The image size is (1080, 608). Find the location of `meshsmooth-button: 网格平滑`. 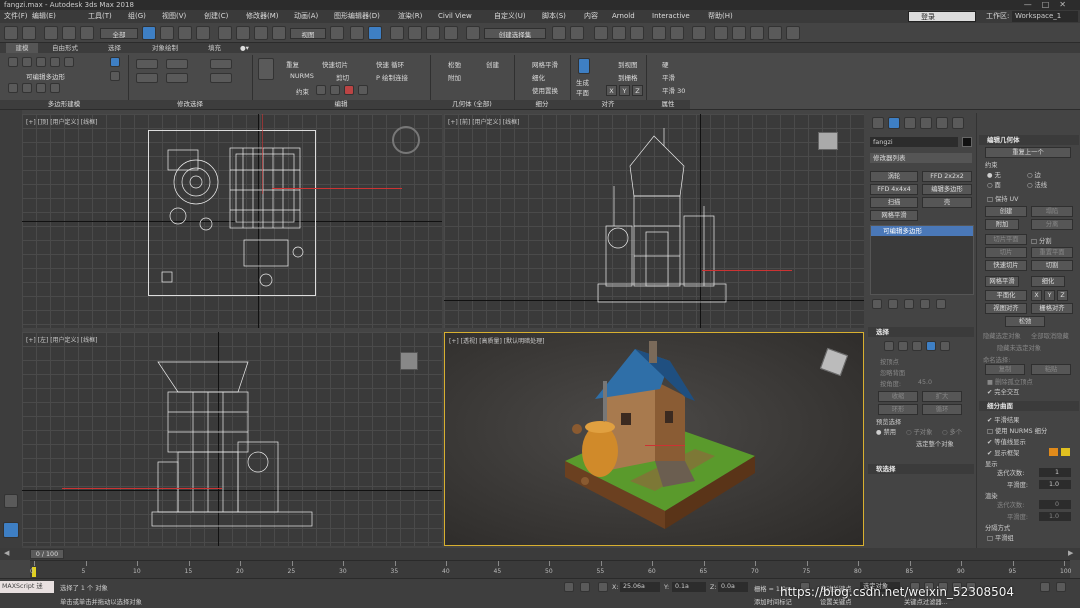

meshsmooth-button: 网格平滑 is located at coordinates (894, 215).